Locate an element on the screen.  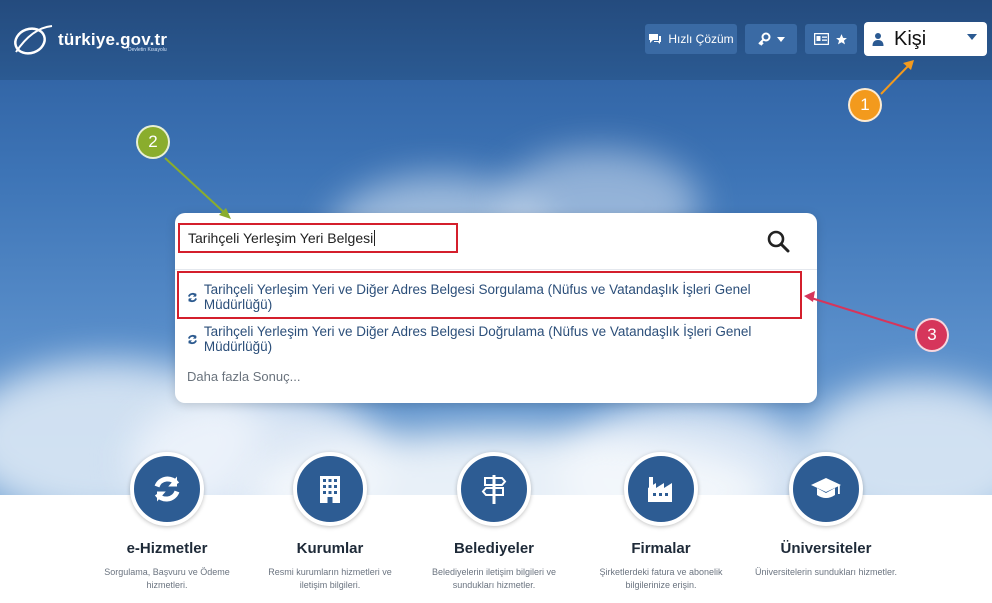
category-description: Sorgulama, Başvuru ve Ödeme hizmetleri. is located at coordinates (167, 578).